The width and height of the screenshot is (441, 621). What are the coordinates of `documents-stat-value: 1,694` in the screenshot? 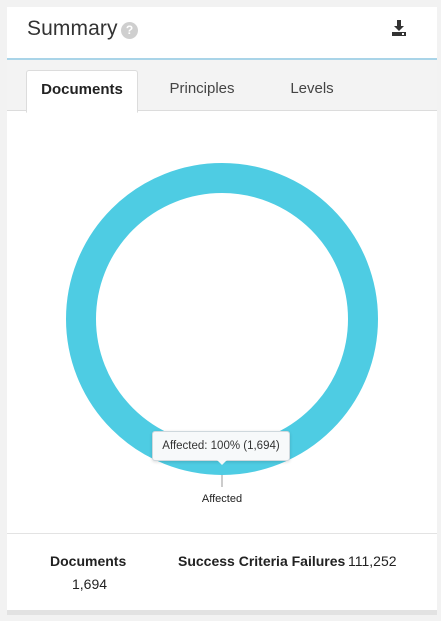 It's located at (90, 584).